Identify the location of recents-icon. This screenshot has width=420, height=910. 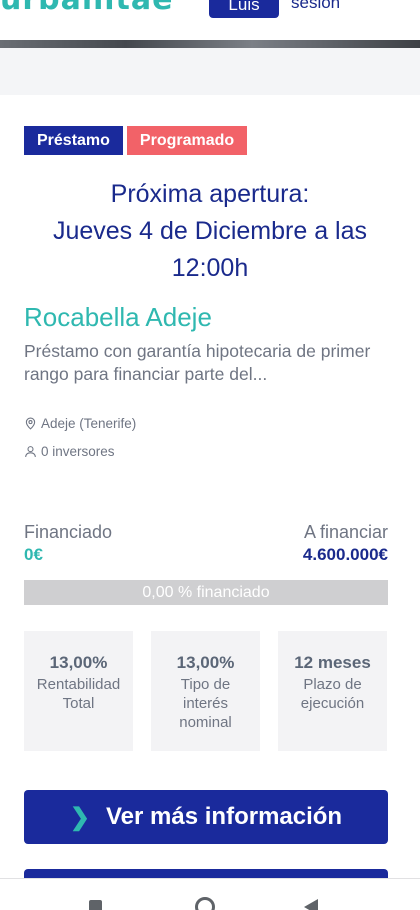
(95, 905).